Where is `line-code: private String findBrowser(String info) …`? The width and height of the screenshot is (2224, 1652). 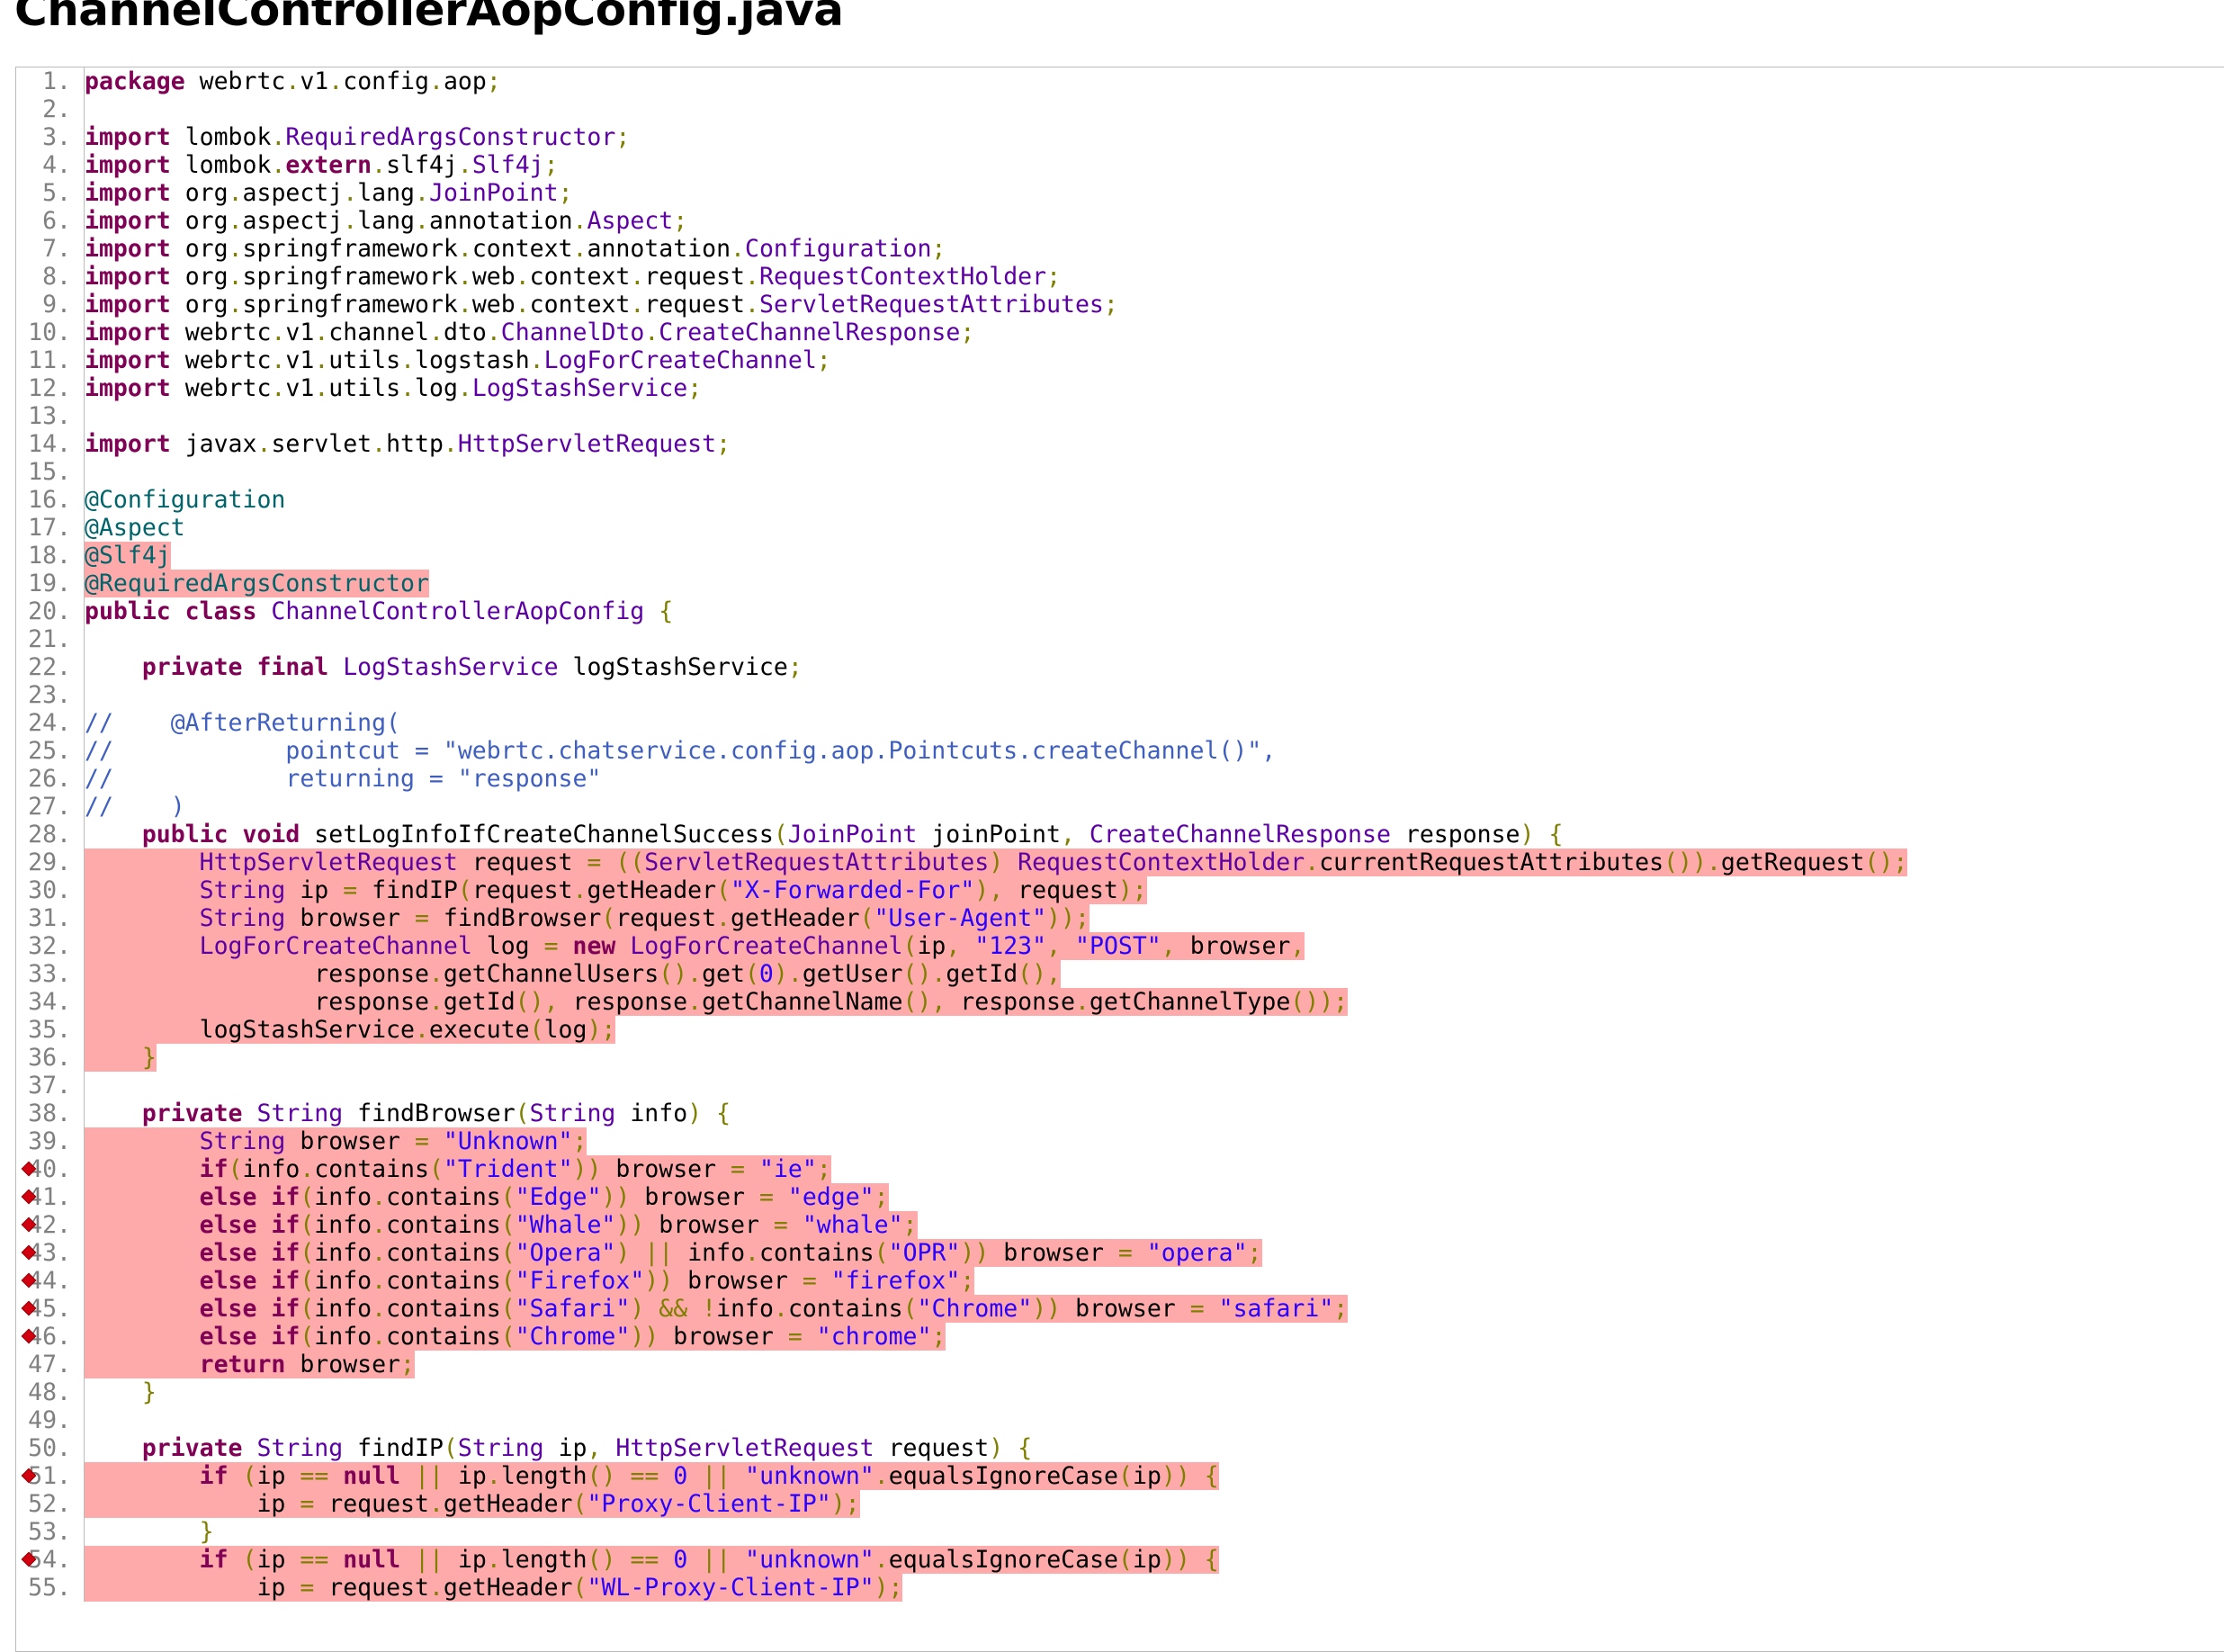
line-code: private String findBrowser(String info) … is located at coordinates (408, 1113).